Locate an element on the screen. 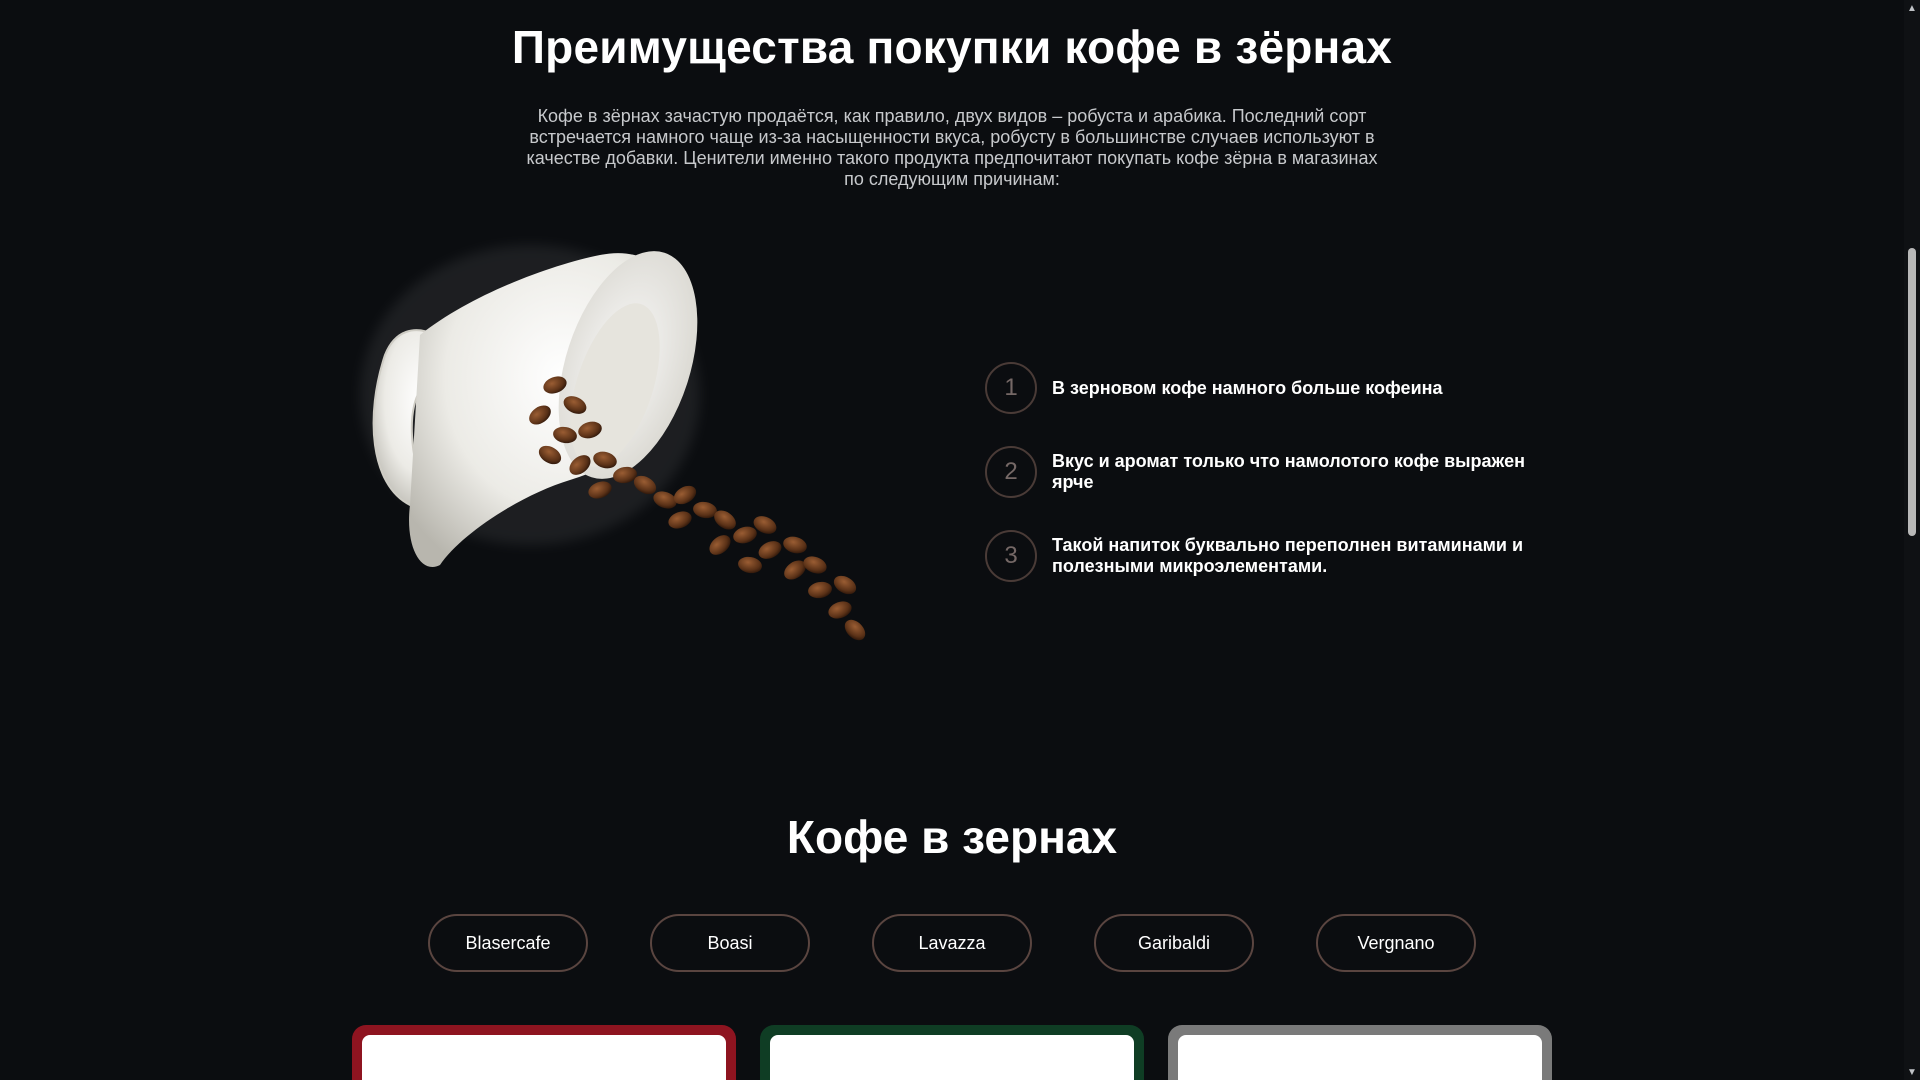 This screenshot has width=1920, height=1080. catalog-title: Кофе в зернах is located at coordinates (952, 837).